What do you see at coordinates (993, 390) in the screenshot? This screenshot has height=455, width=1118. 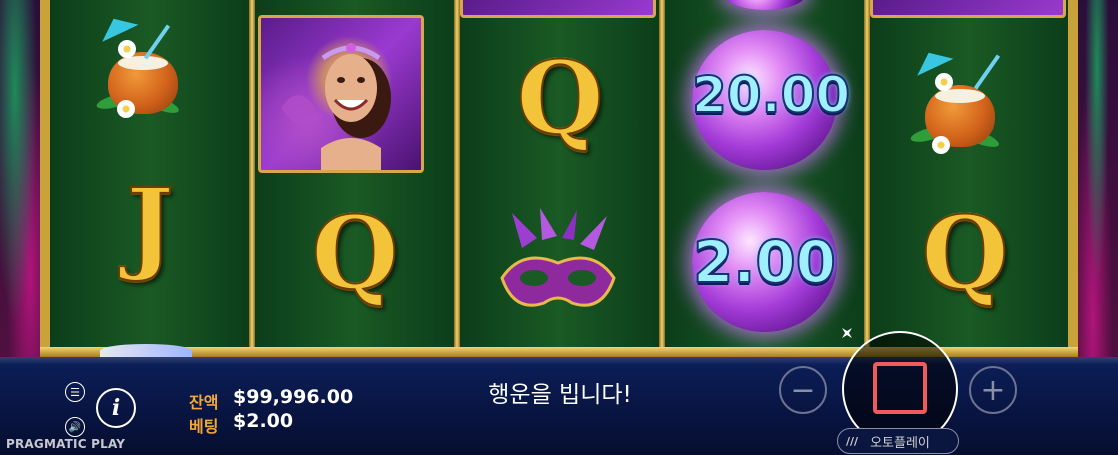 I see `increase-bet-button: +` at bounding box center [993, 390].